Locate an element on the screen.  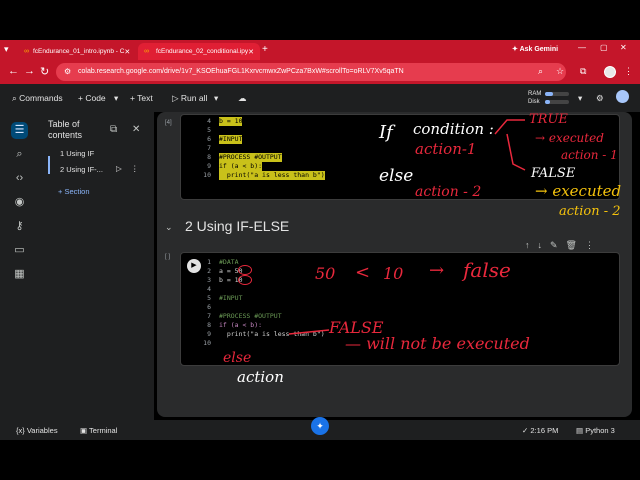
data-table-icon: ▦ is located at coordinates (19, 274).